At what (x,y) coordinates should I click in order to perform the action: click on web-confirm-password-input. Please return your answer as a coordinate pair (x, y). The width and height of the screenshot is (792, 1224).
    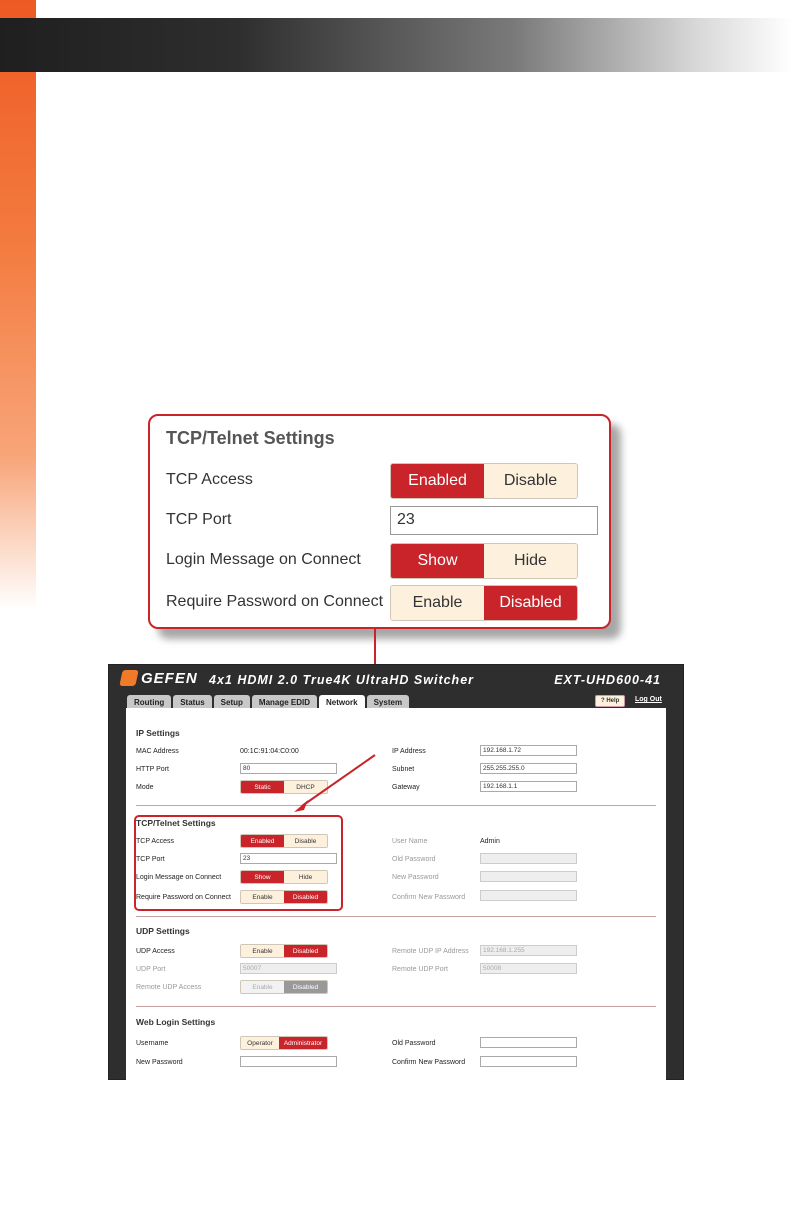
    Looking at the image, I should click on (528, 1061).